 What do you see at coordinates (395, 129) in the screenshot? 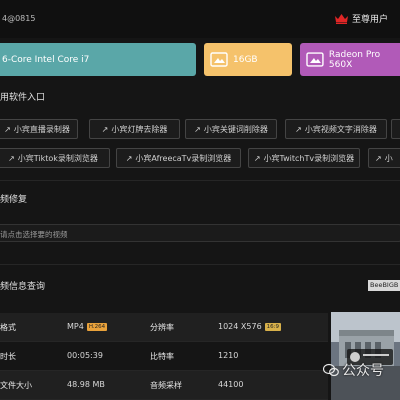
I see `tool-button-more` at bounding box center [395, 129].